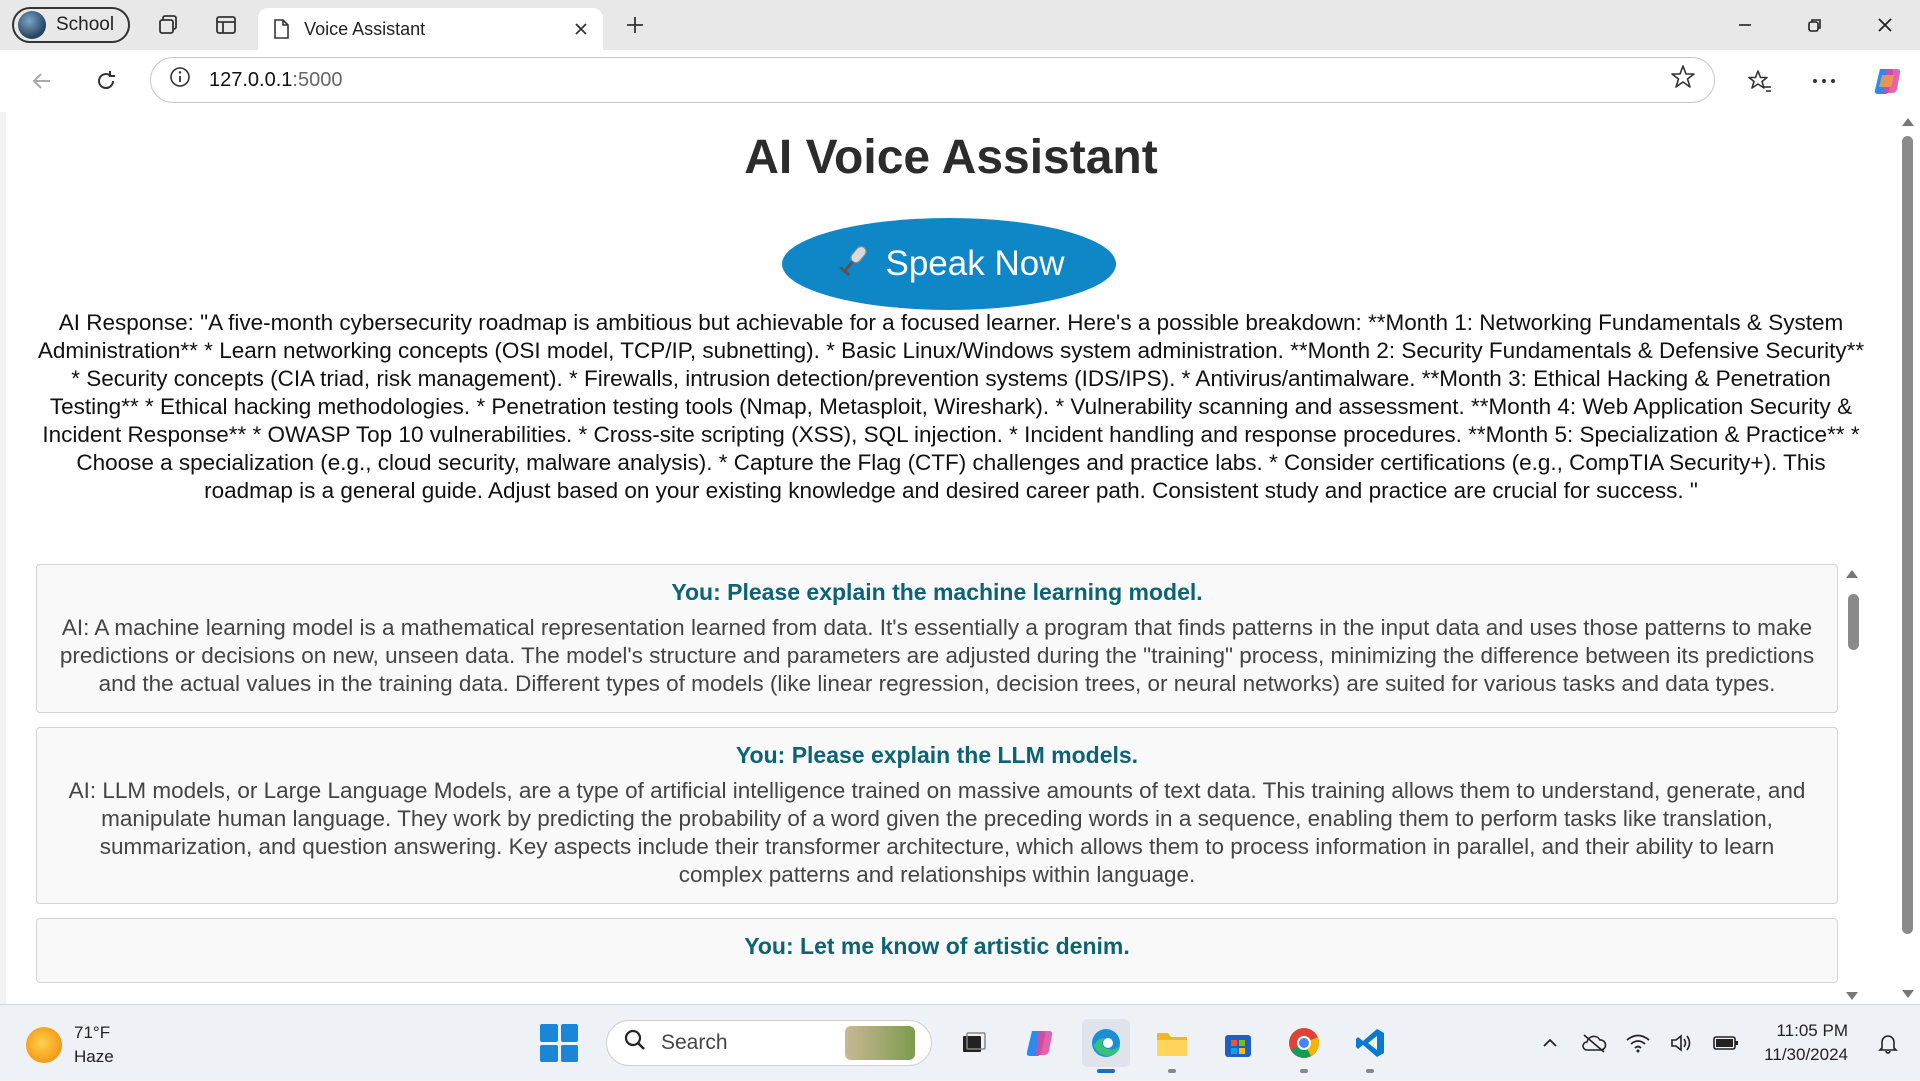 The width and height of the screenshot is (1920, 1081). What do you see at coordinates (1745, 25) in the screenshot?
I see `minimize-icon` at bounding box center [1745, 25].